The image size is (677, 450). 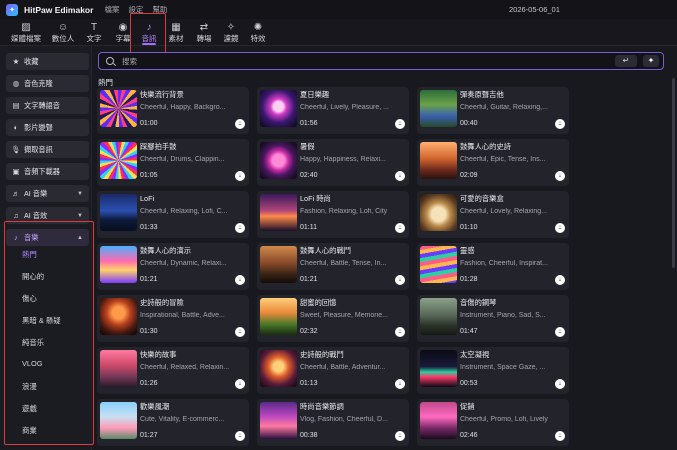 I want to click on search-input, so click(x=362, y=61).